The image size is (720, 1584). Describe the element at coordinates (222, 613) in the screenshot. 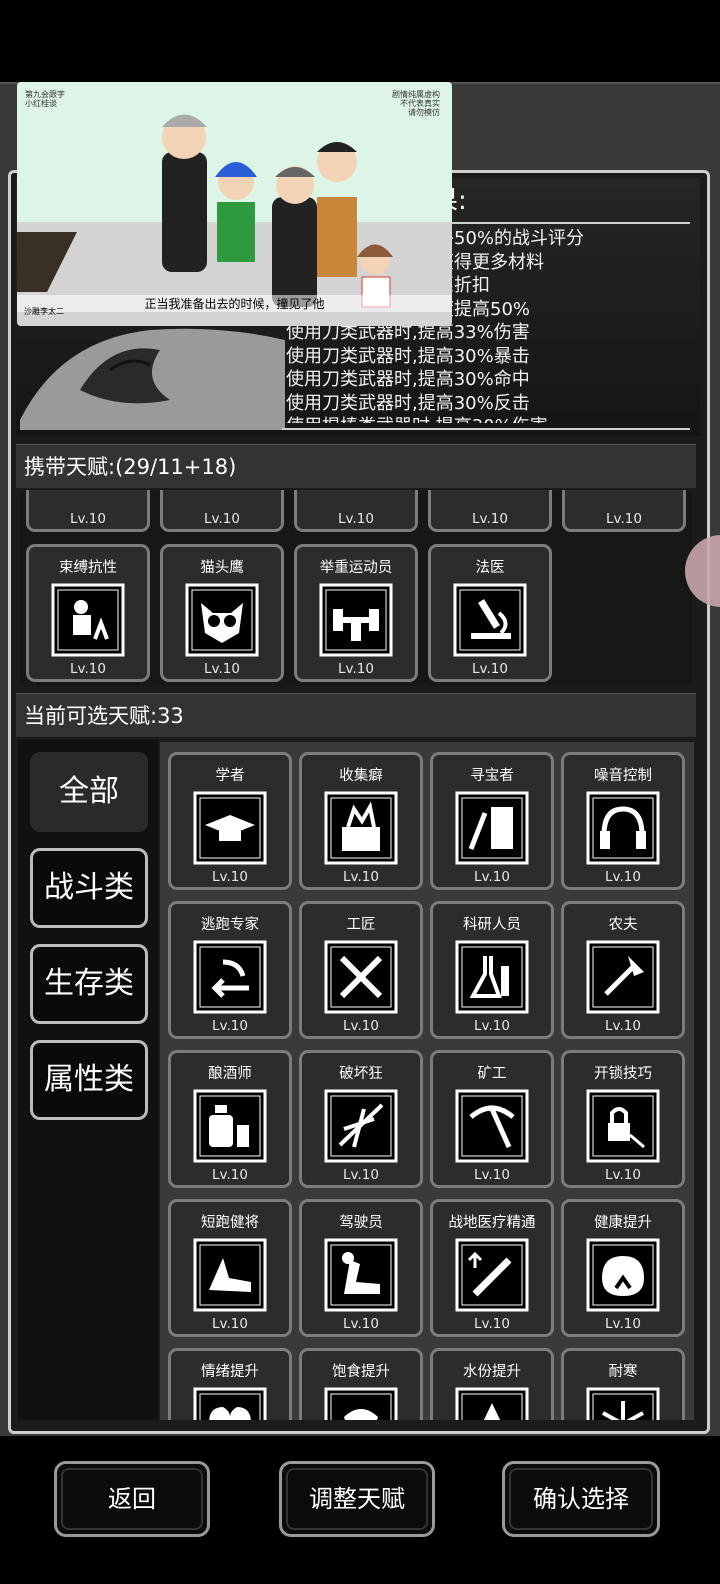

I see `talent-card: 猫头鹰 Lv.10` at that location.